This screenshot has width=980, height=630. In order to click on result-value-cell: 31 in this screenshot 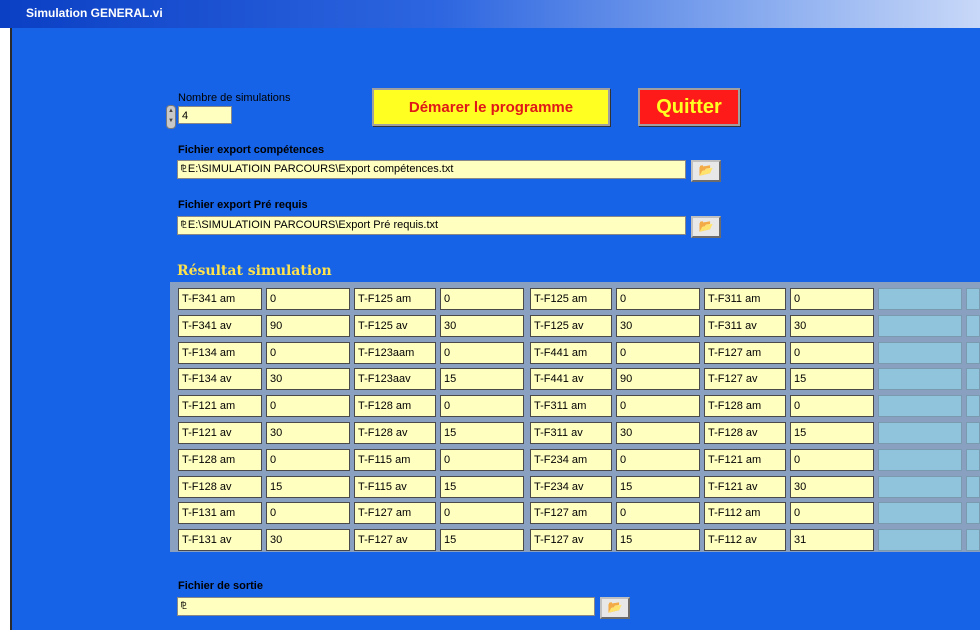, I will do `click(832, 540)`.